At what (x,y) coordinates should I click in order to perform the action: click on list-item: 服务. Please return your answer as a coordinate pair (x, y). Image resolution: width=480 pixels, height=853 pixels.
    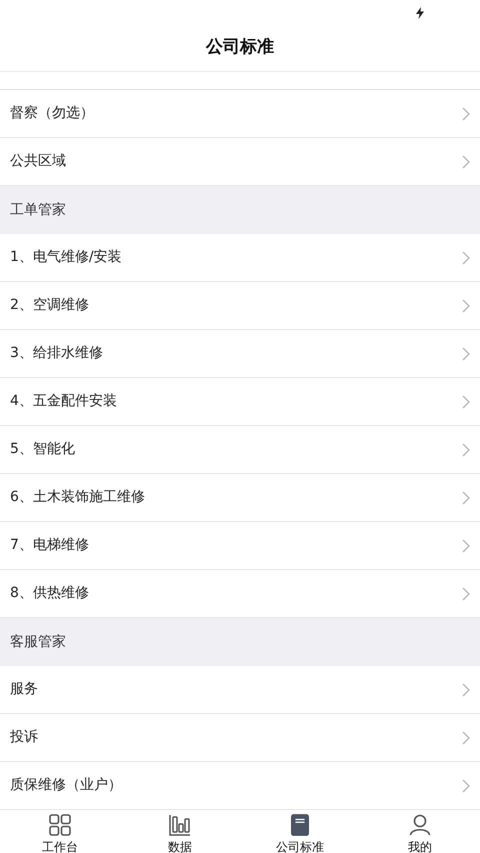
    Looking at the image, I should click on (240, 690).